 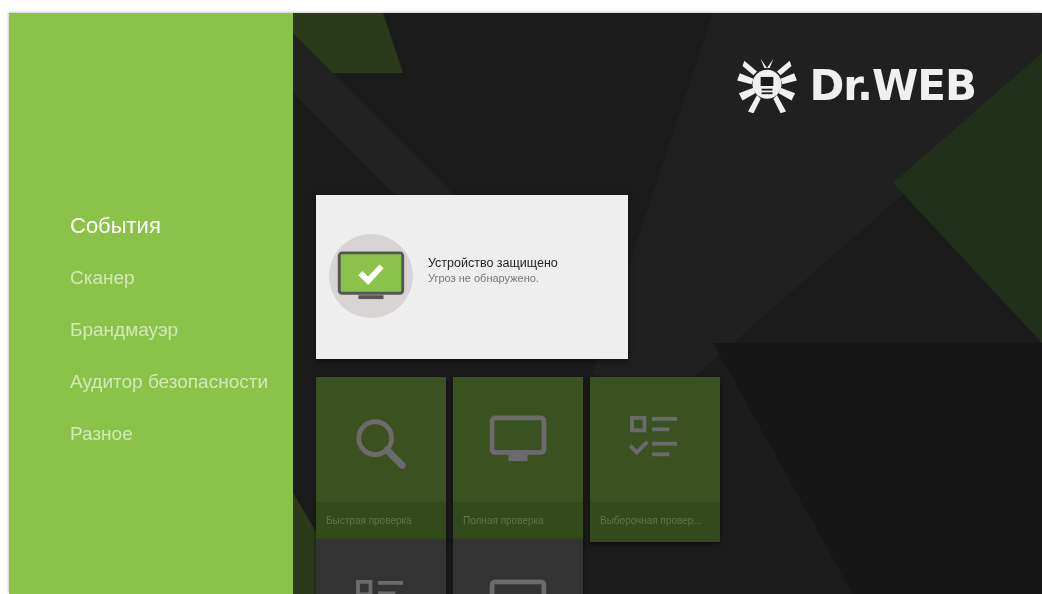 I want to click on monitor-check-icon, so click(x=371, y=276).